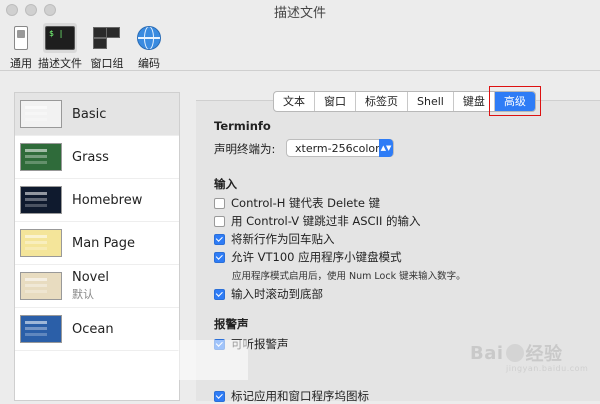 The width and height of the screenshot is (600, 404). I want to click on profile-name: Man Page, so click(104, 243).